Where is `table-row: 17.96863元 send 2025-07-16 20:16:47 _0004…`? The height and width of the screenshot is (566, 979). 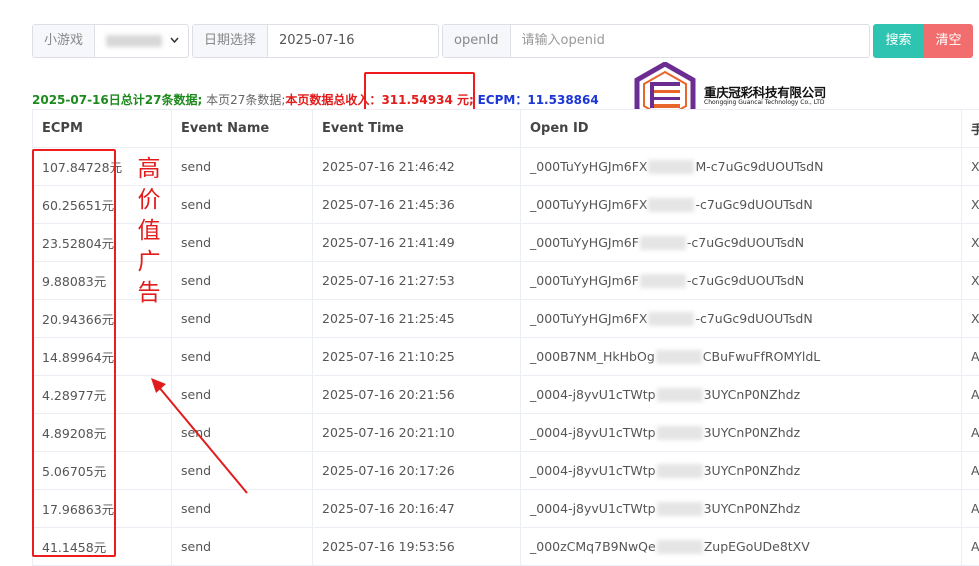
table-row: 17.96863元 send 2025-07-16 20:16:47 _0004… is located at coordinates (506, 509).